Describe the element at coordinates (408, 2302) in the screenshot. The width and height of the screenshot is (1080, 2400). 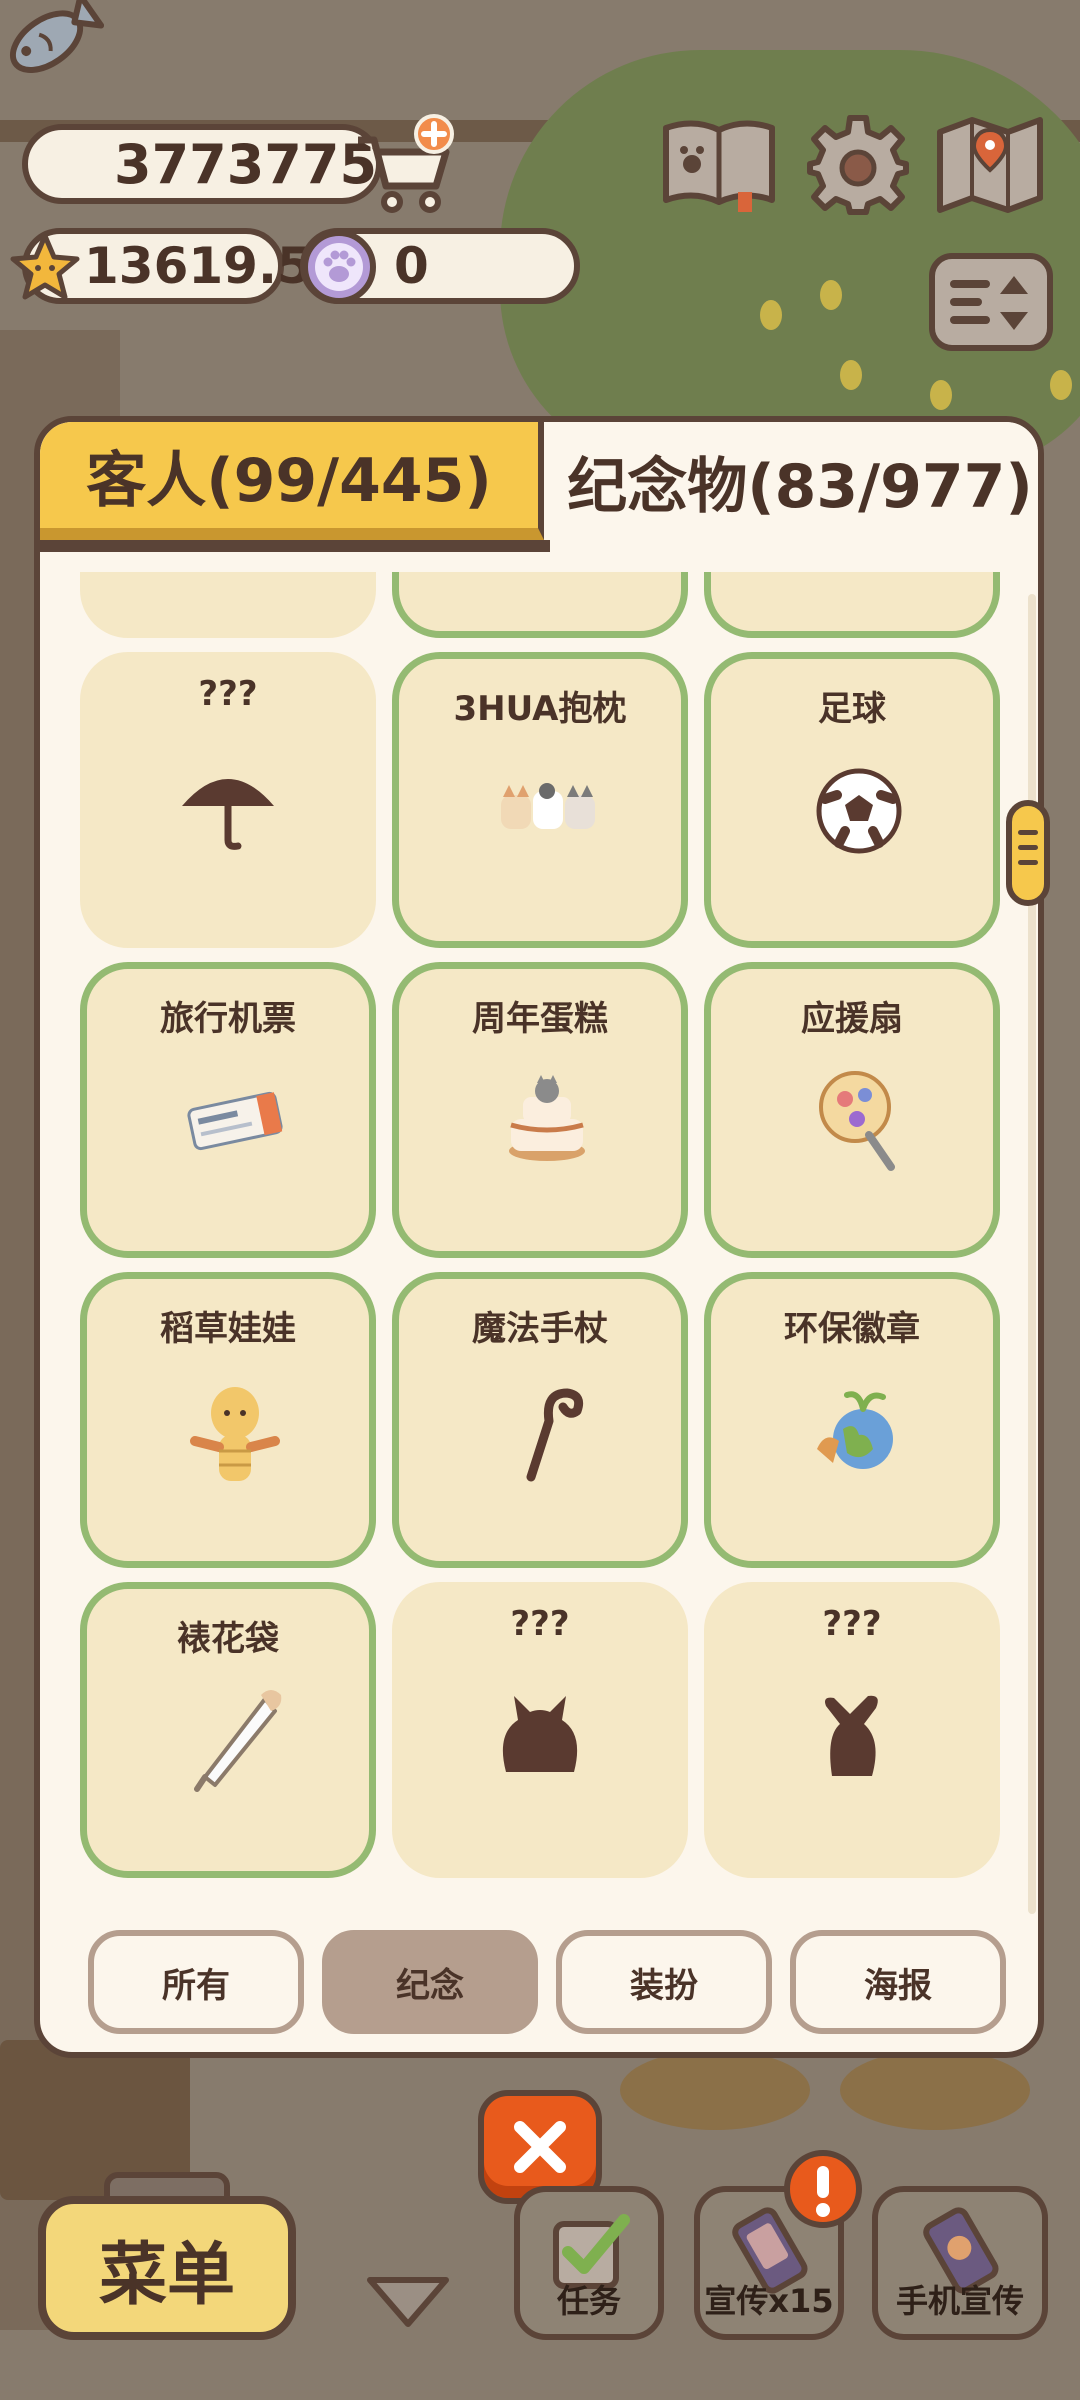
I see `chevron-down-icon` at that location.